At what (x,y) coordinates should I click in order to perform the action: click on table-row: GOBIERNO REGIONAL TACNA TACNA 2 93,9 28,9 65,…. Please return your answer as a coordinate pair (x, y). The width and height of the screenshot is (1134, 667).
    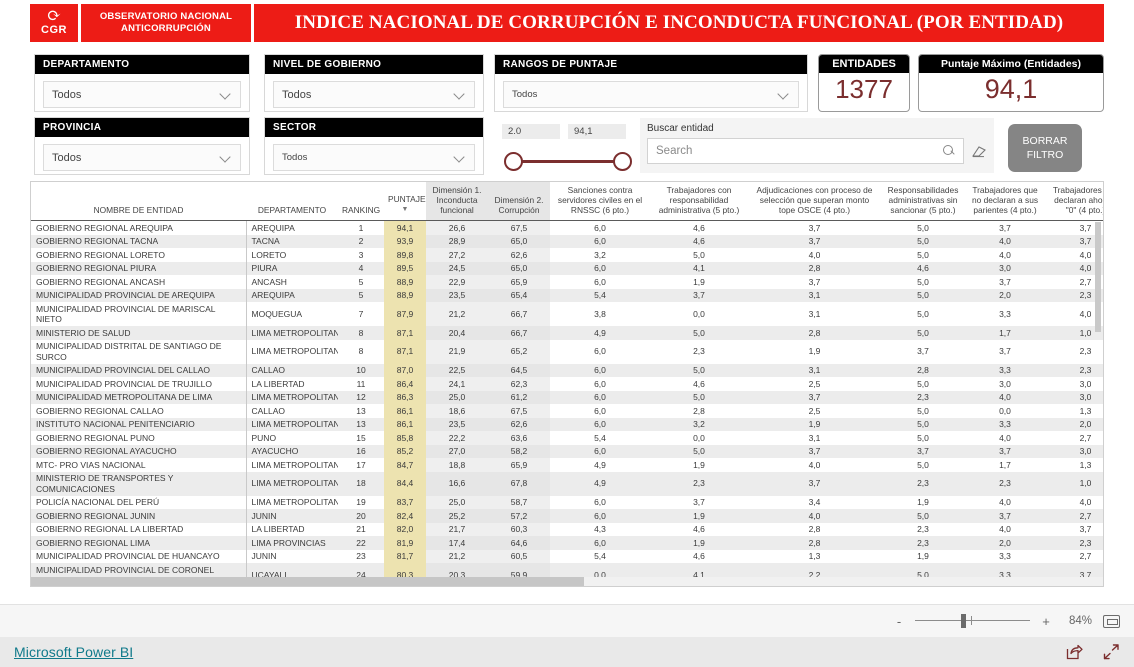
    Looking at the image, I should click on (567, 241).